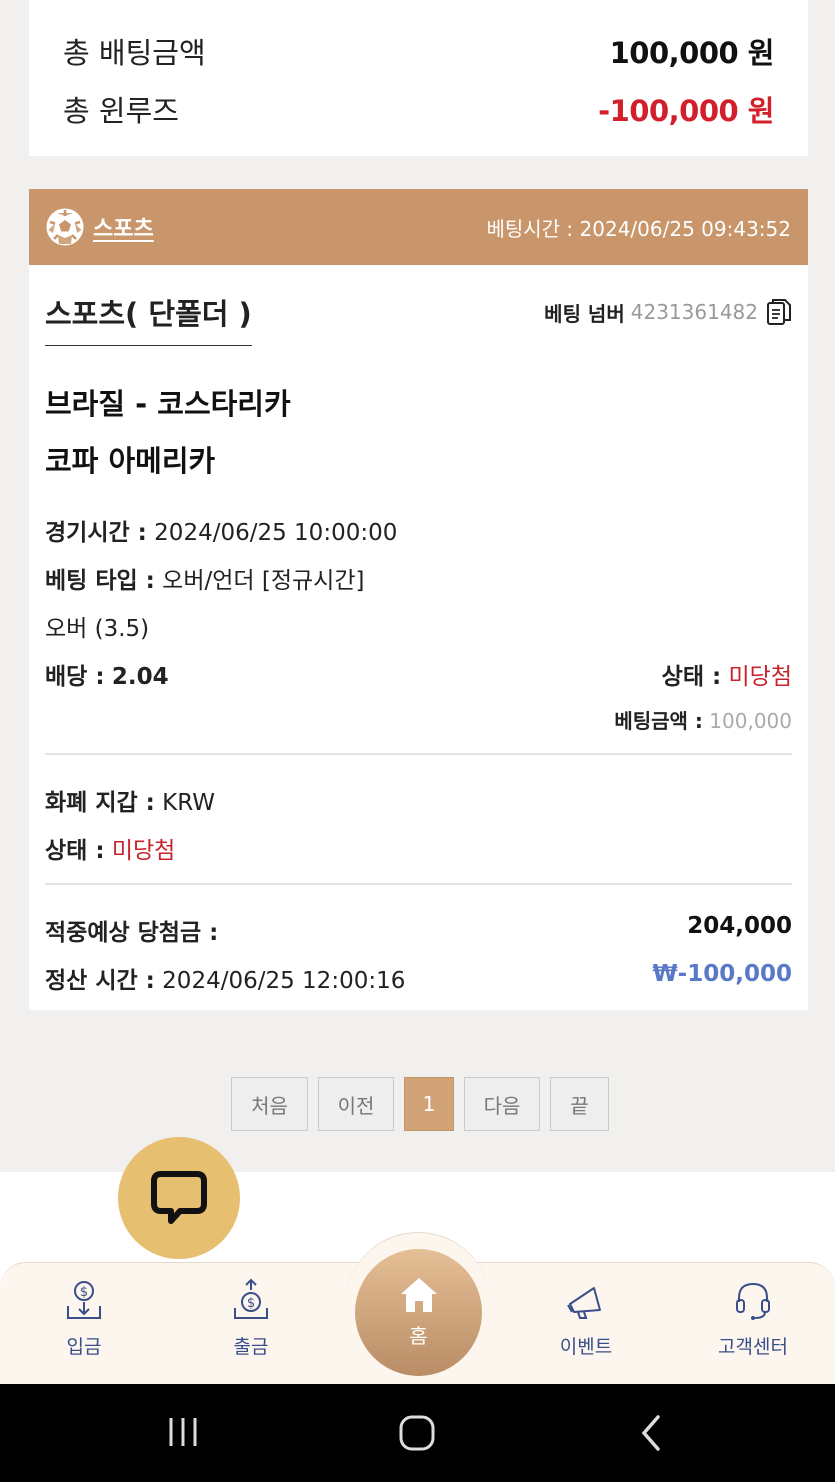  I want to click on system-navigation-bar, so click(417, 1433).